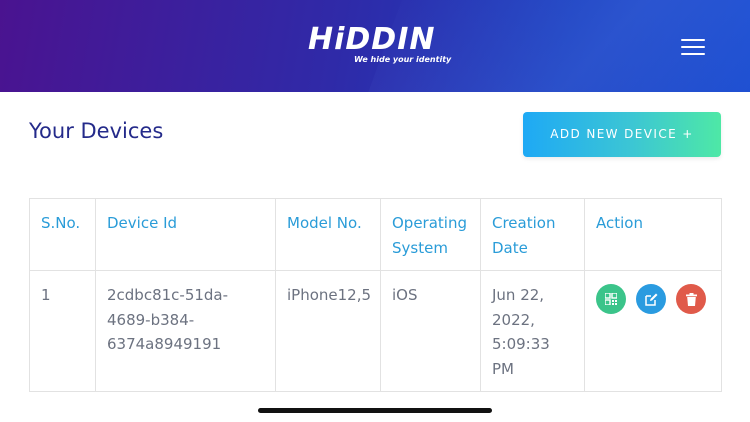  Describe the element at coordinates (96, 131) in the screenshot. I see `page-title: Your Devices` at that location.